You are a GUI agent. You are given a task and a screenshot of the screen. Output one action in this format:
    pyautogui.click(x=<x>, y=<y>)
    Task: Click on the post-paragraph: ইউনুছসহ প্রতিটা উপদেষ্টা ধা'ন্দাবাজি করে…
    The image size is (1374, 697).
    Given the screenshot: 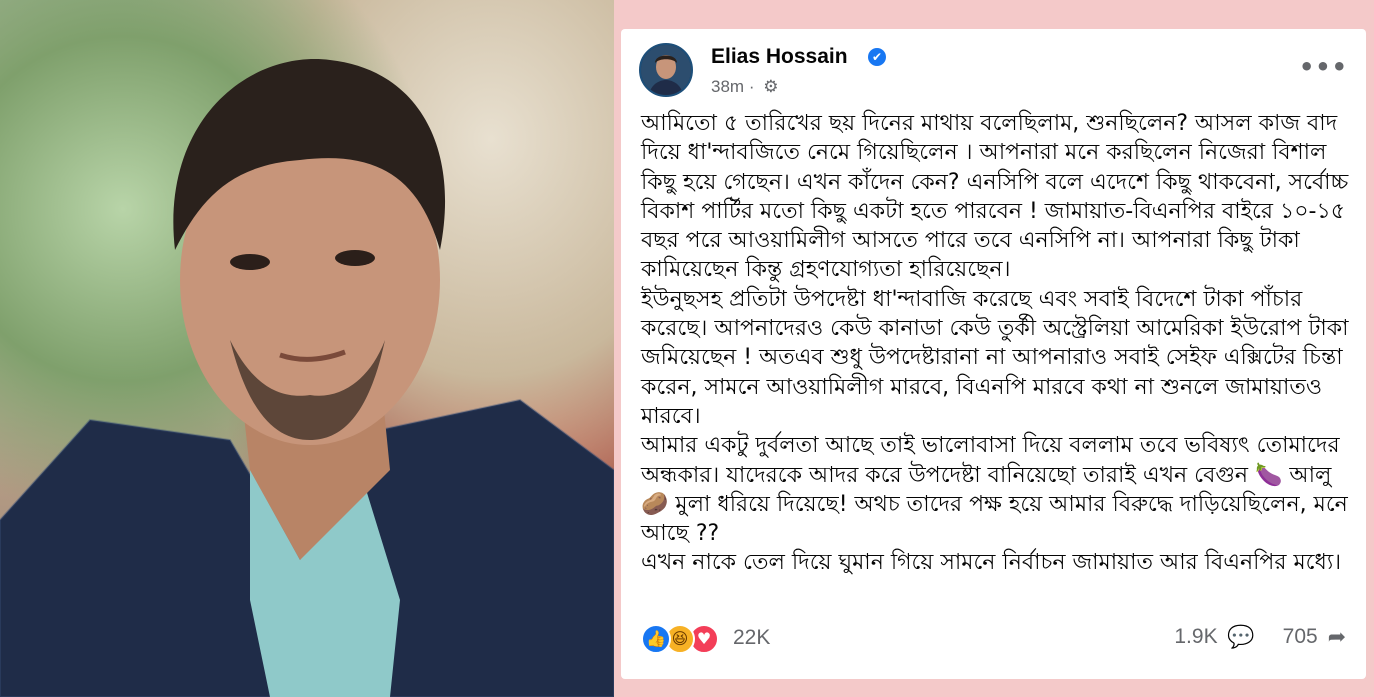 What is the action you would take?
    pyautogui.click(x=995, y=357)
    